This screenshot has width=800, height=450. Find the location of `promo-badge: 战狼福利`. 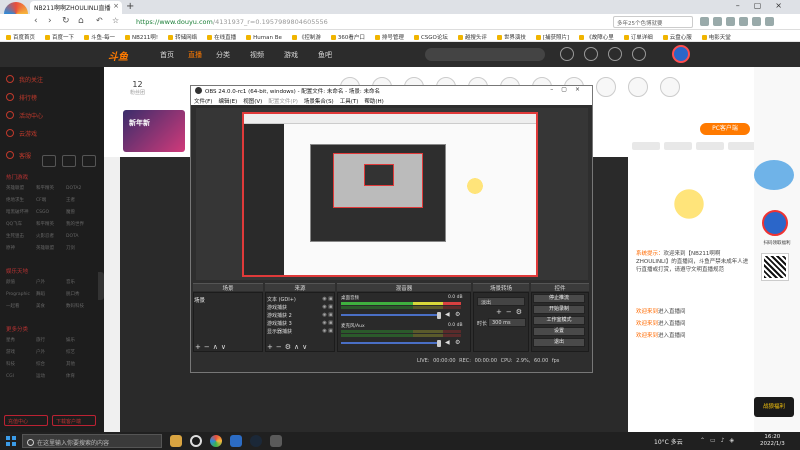

promo-badge: 战狼福利 is located at coordinates (774, 407).